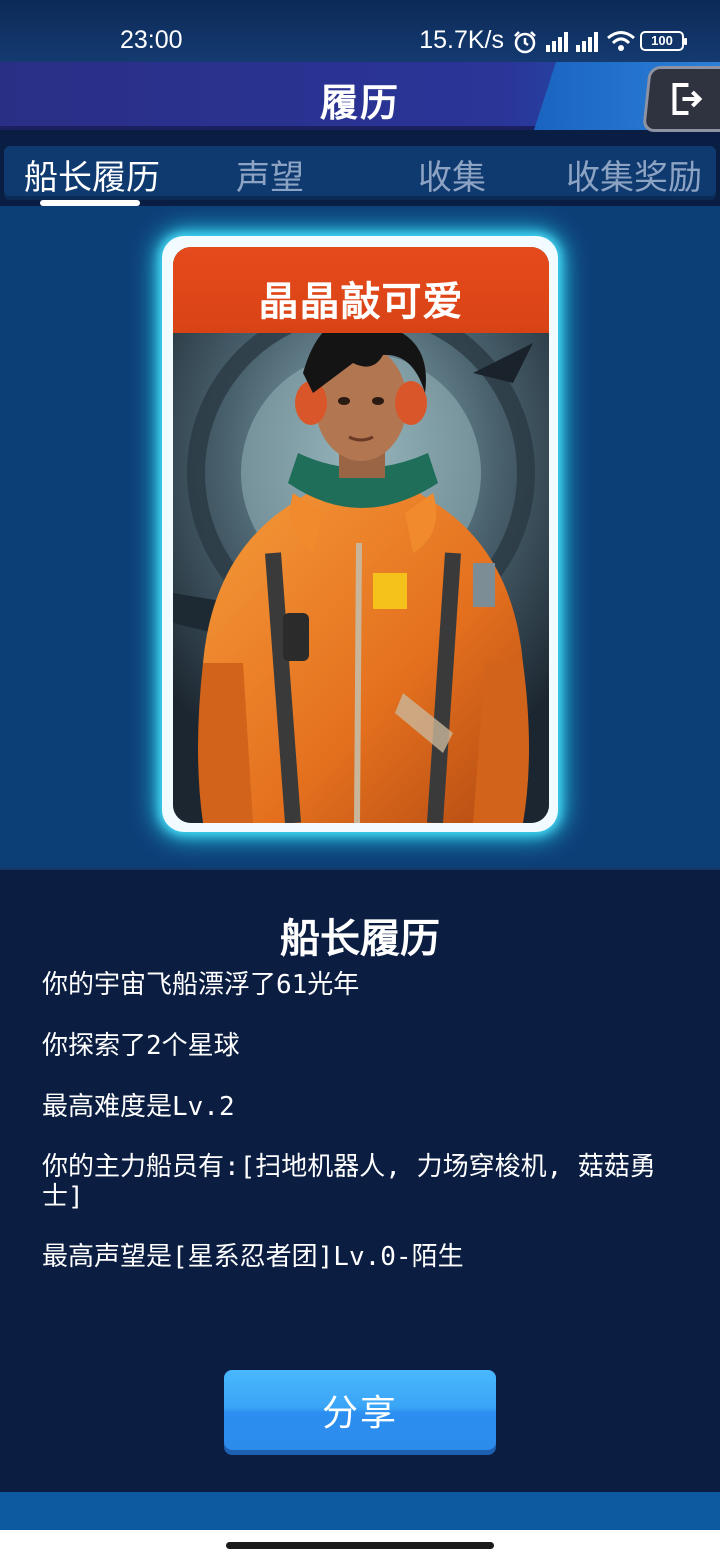  What do you see at coordinates (686, 99) in the screenshot?
I see `exit-icon` at bounding box center [686, 99].